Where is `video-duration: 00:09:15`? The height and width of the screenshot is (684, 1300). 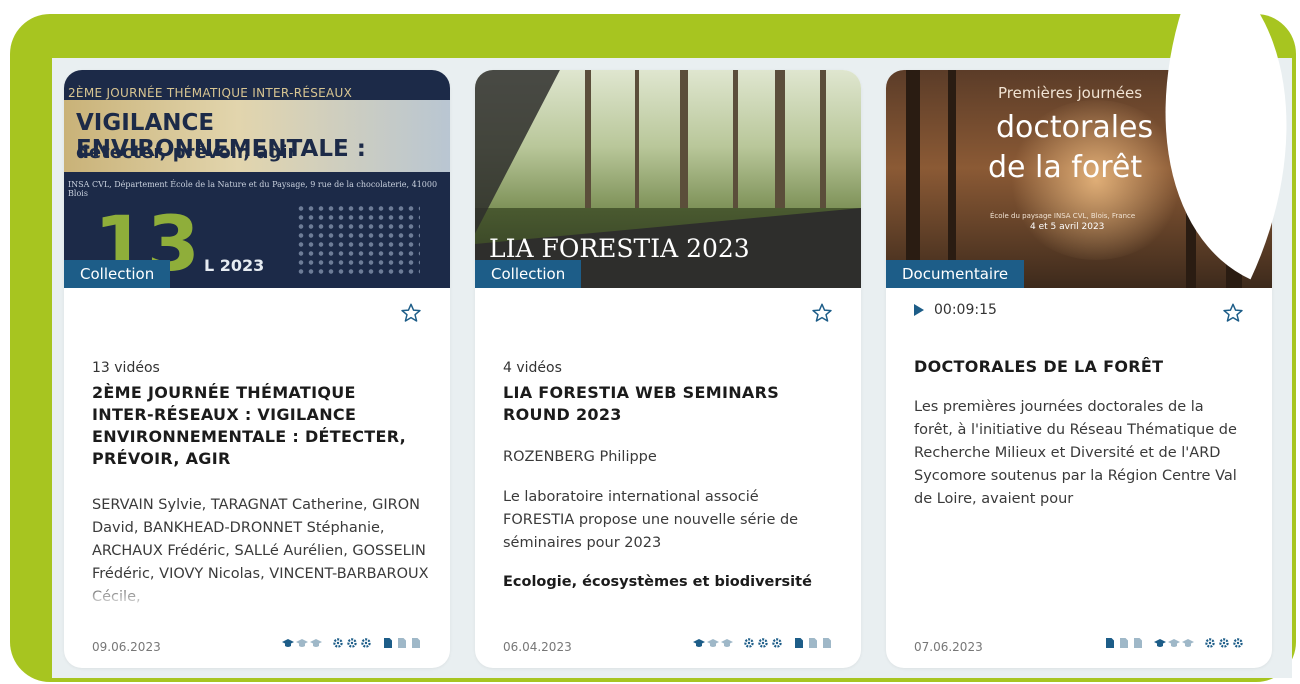
video-duration: 00:09:15 is located at coordinates (965, 310).